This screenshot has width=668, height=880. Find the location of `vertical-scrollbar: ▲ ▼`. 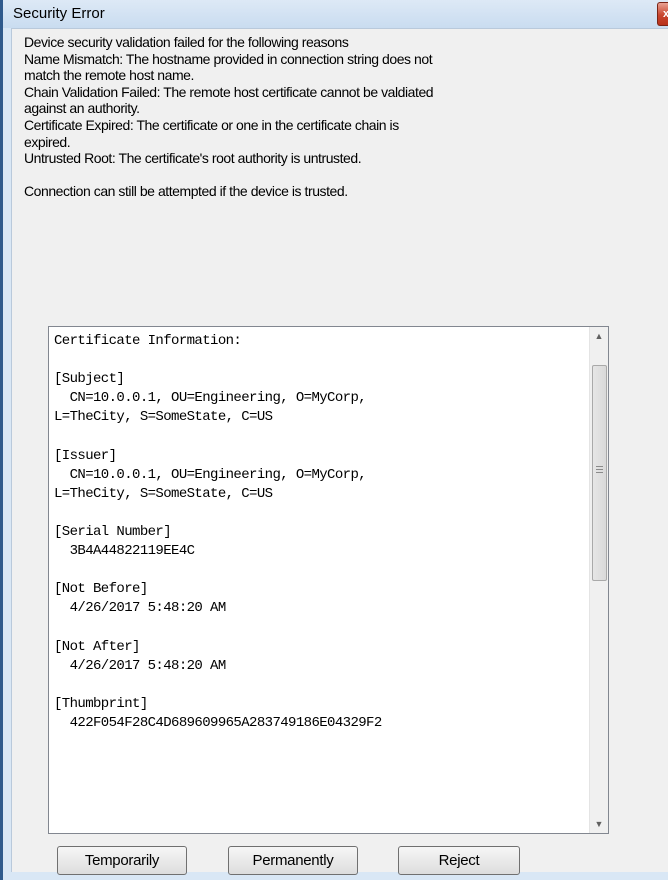

vertical-scrollbar: ▲ ▼ is located at coordinates (598, 580).